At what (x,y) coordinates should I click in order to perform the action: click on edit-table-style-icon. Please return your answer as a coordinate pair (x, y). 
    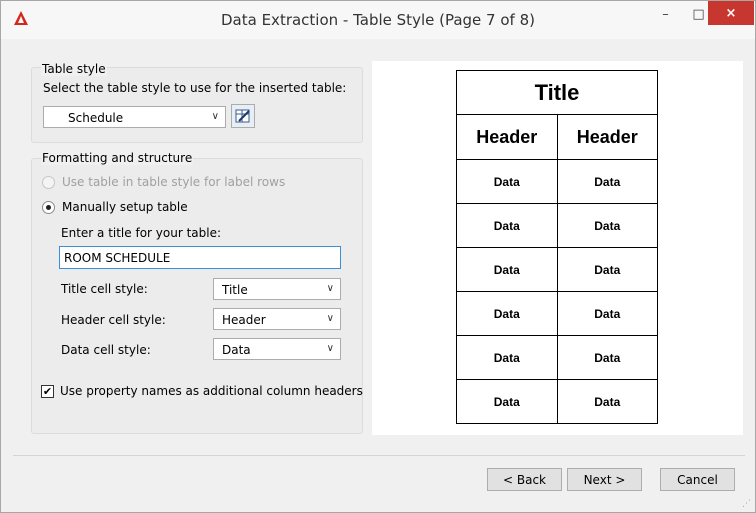
    Looking at the image, I should click on (242, 116).